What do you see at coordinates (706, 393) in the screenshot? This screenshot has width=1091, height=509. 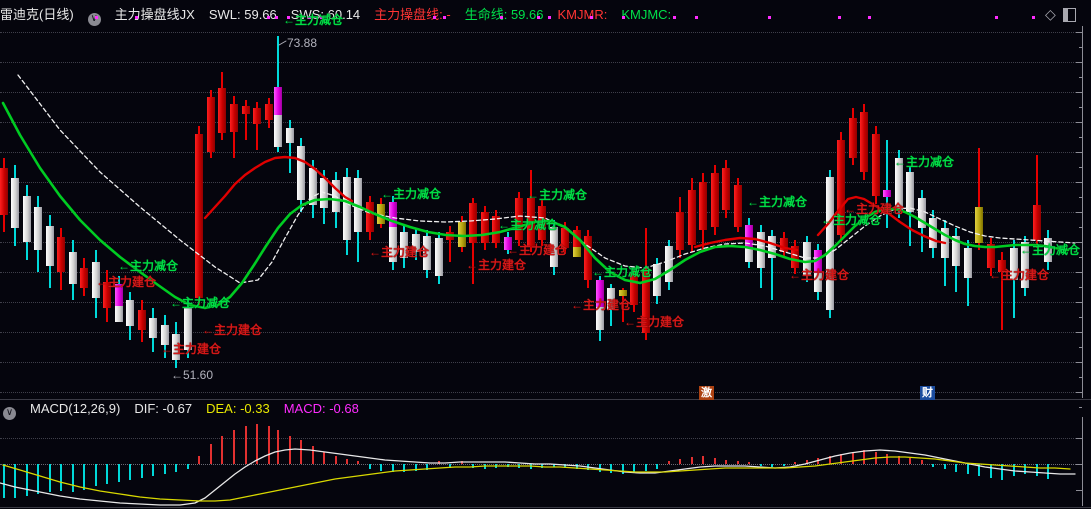 I see `info-mine-marker: 激` at bounding box center [706, 393].